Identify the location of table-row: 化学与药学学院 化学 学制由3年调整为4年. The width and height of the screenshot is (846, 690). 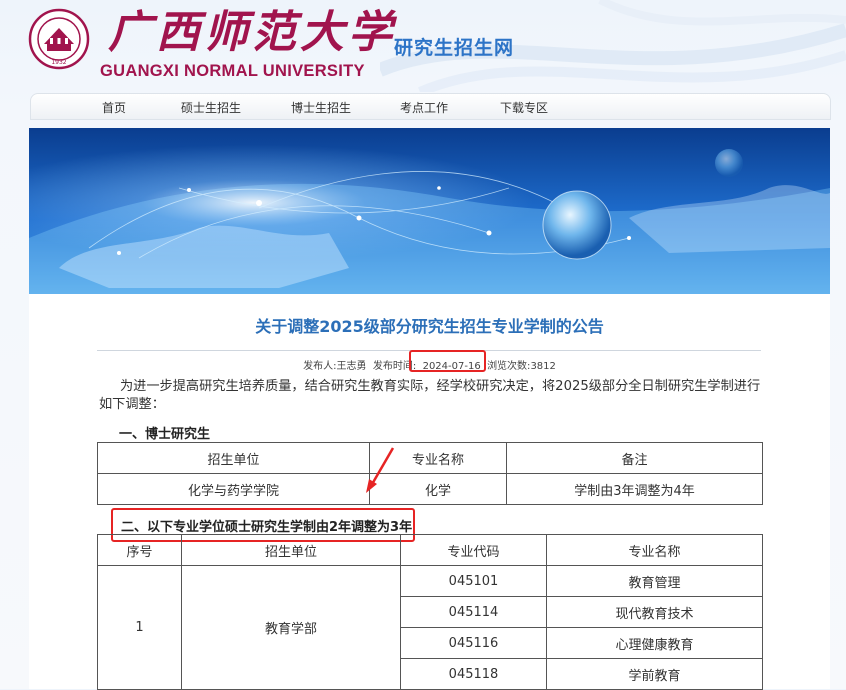
(430, 489).